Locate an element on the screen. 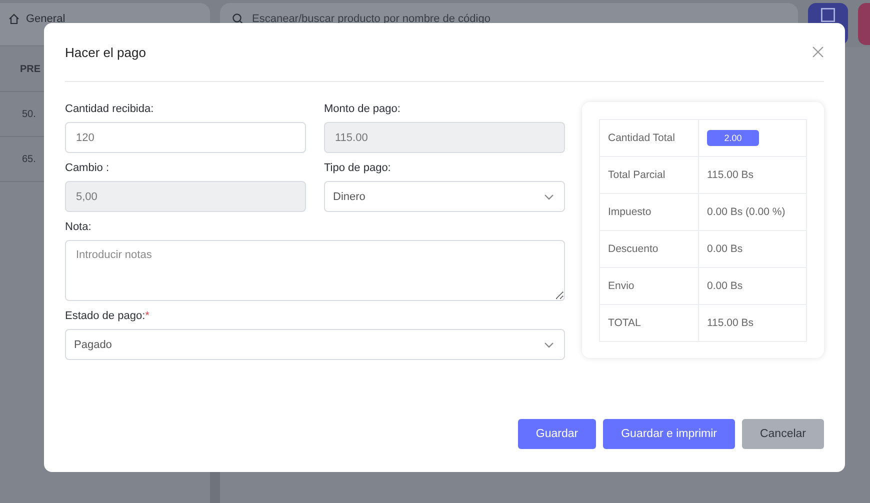 The width and height of the screenshot is (870, 503). table-cell: 65. is located at coordinates (29, 159).